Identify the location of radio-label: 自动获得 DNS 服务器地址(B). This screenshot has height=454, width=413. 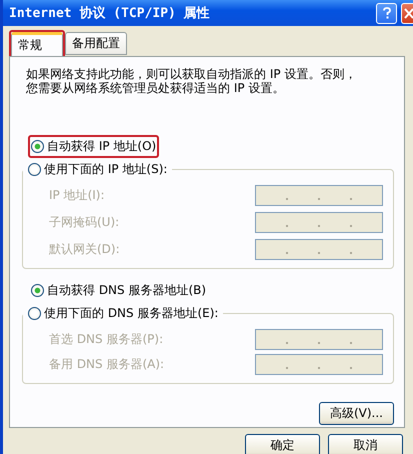
(126, 290).